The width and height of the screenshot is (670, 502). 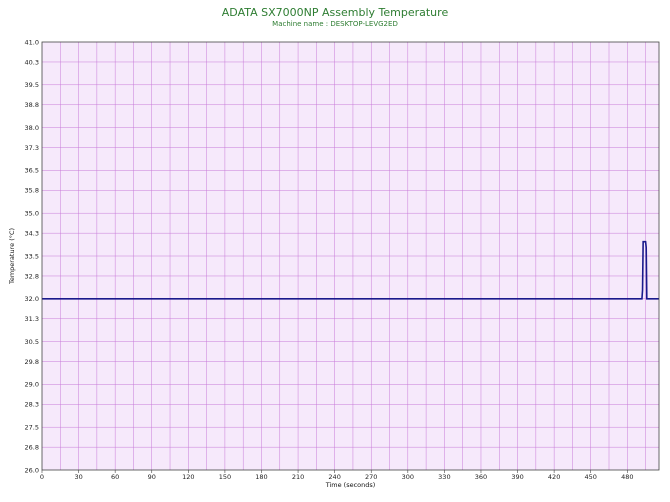 I want to click on y-tick-label: 41.0, so click(x=32, y=42).